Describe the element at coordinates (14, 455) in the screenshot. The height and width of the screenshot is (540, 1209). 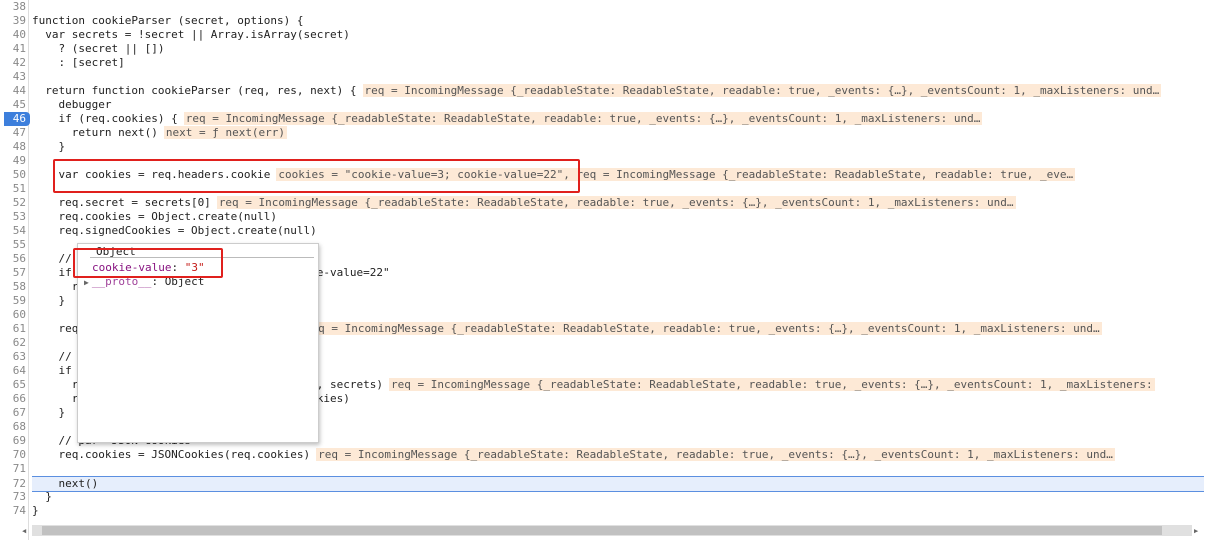
I see `line-number: 70` at that location.